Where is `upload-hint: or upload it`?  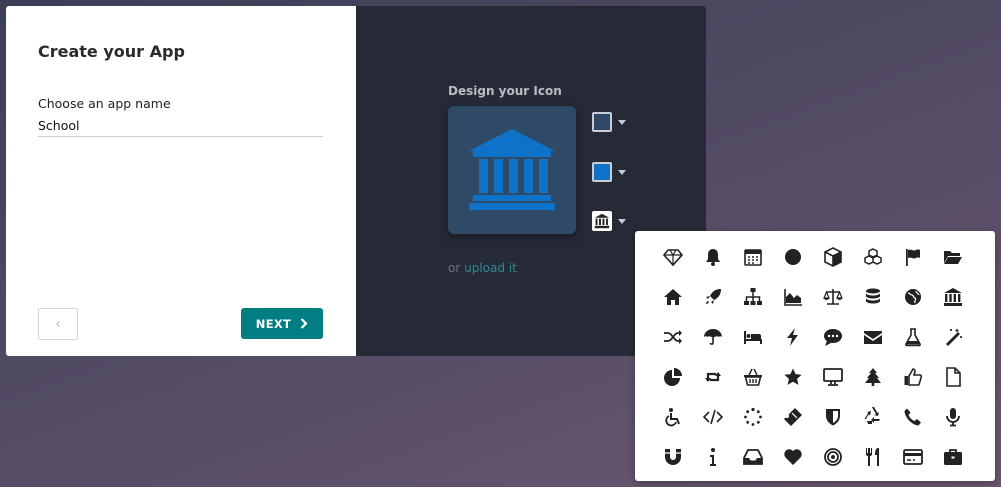 upload-hint: or upload it is located at coordinates (482, 268).